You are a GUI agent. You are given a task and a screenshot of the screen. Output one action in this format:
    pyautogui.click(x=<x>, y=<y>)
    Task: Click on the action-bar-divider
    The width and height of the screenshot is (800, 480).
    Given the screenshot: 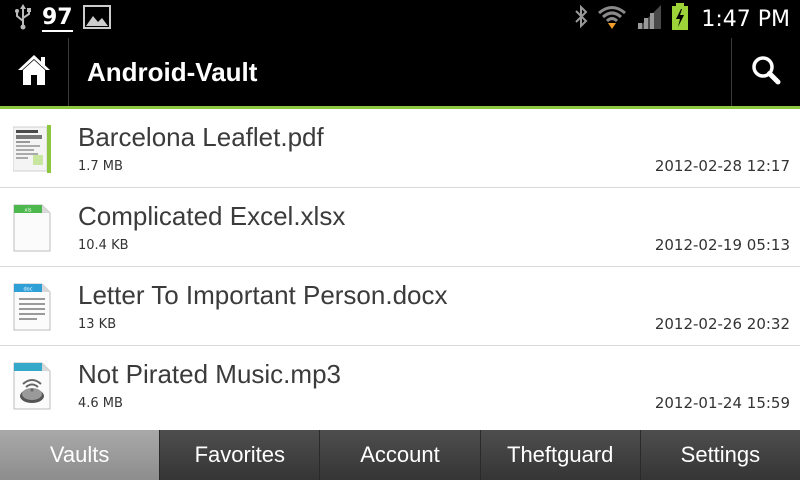 What is the action you would take?
    pyautogui.click(x=68, y=72)
    